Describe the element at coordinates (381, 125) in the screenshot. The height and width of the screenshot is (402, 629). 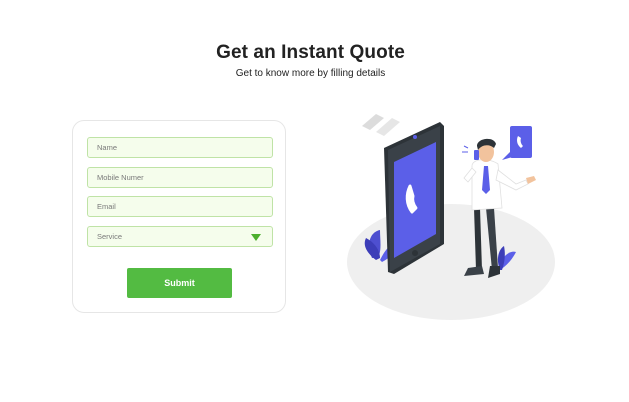
I see `cloud-icon` at that location.